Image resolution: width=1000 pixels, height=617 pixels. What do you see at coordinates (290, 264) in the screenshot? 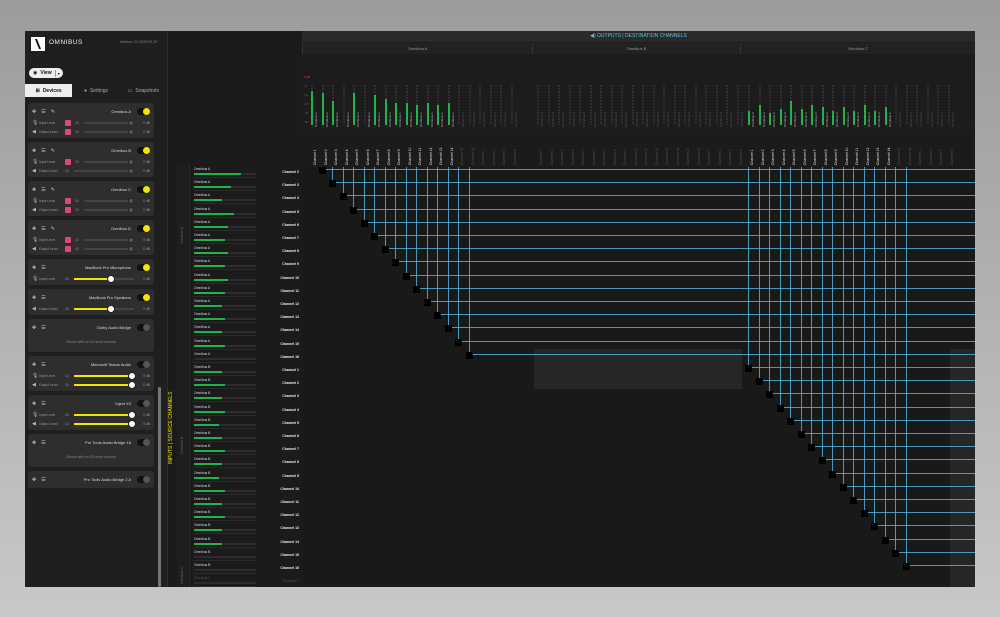
I see `input-channel-label: Channel 9` at bounding box center [290, 264].